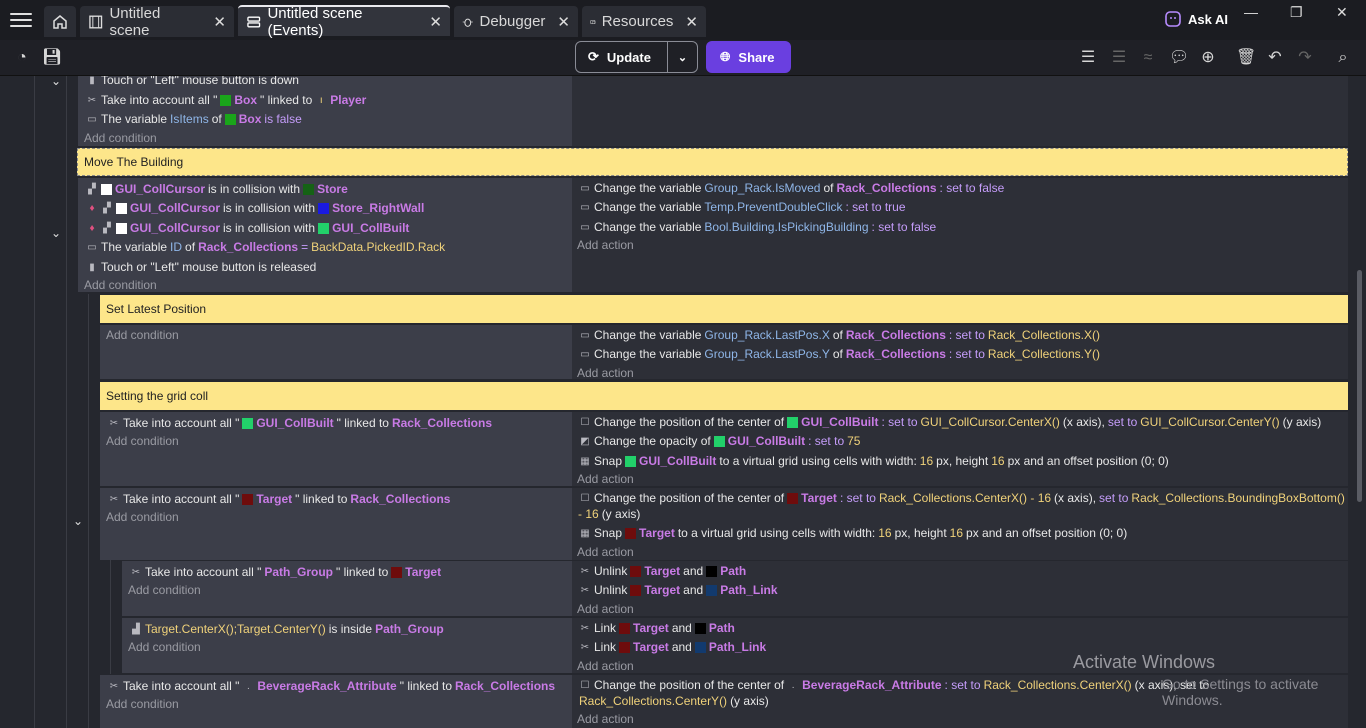 The width and height of the screenshot is (1366, 728). I want to click on redo-icon: ↷, so click(1305, 58).